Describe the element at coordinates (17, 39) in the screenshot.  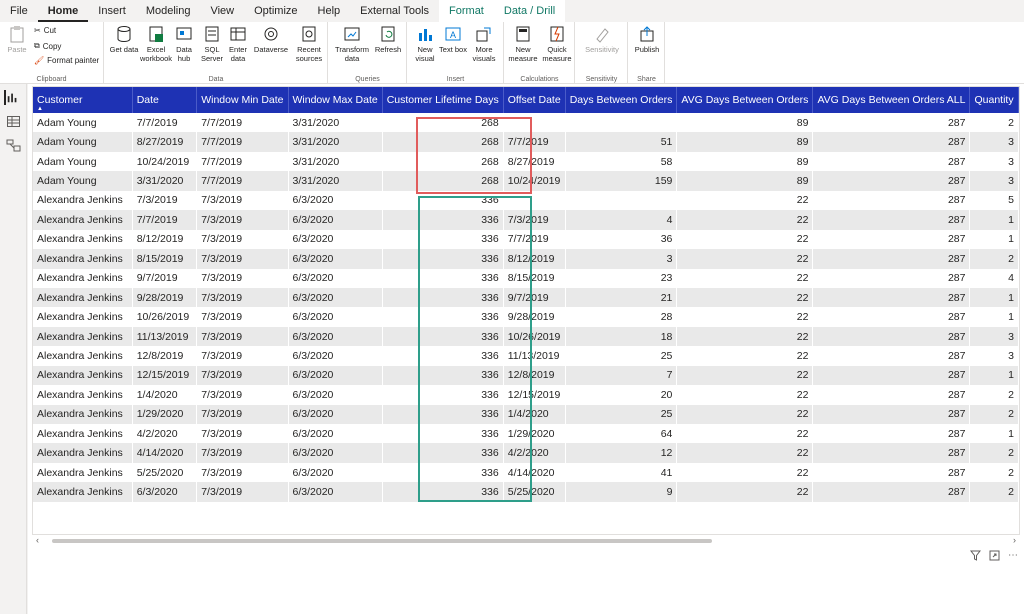
I see `paste-button: Paste` at that location.